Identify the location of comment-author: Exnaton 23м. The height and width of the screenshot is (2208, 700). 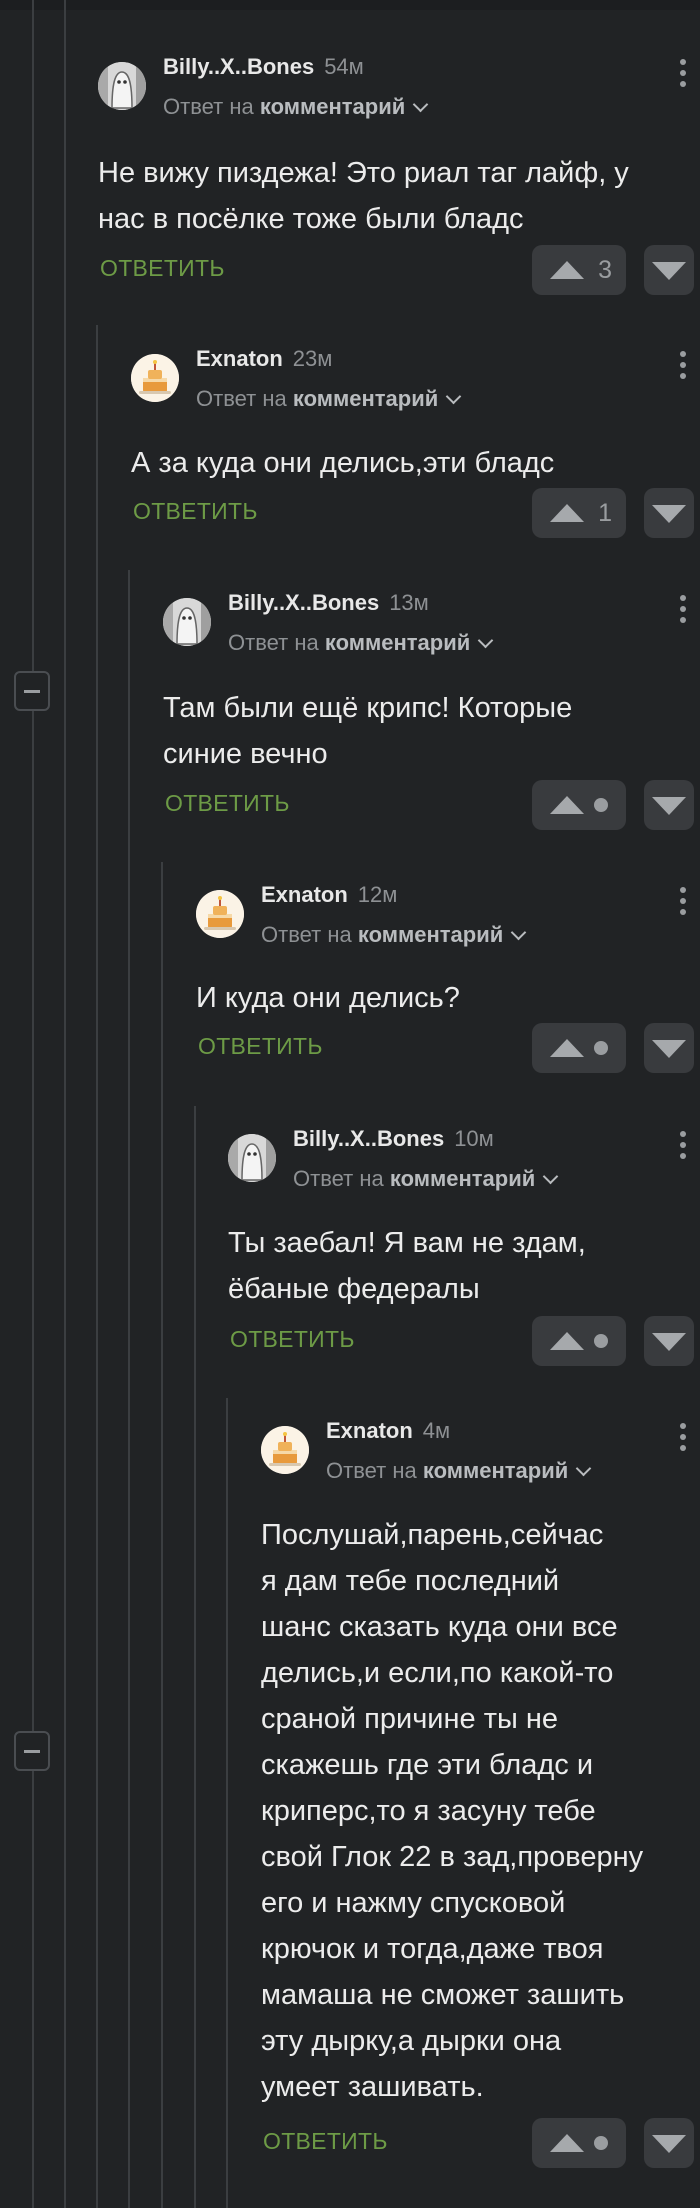
(264, 359).